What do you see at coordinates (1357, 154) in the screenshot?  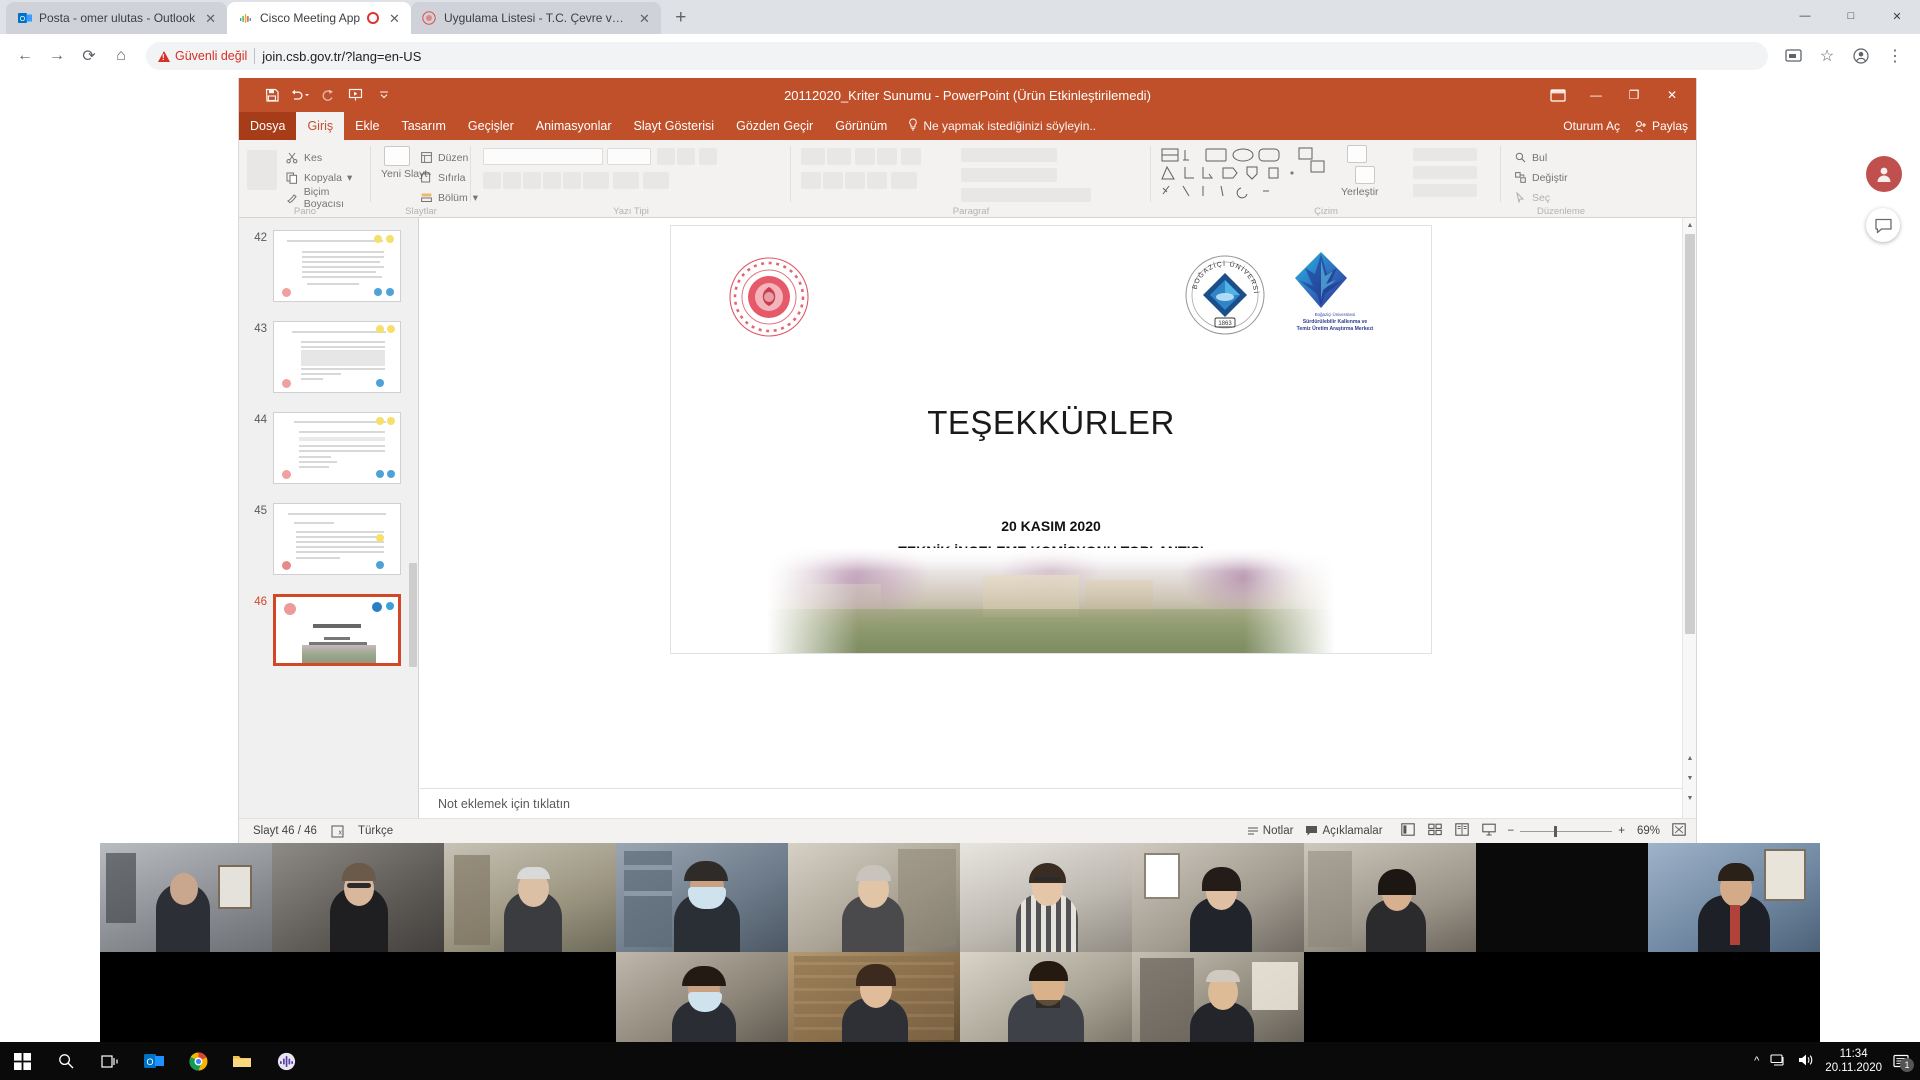 I see `shape-styles-gallery` at bounding box center [1357, 154].